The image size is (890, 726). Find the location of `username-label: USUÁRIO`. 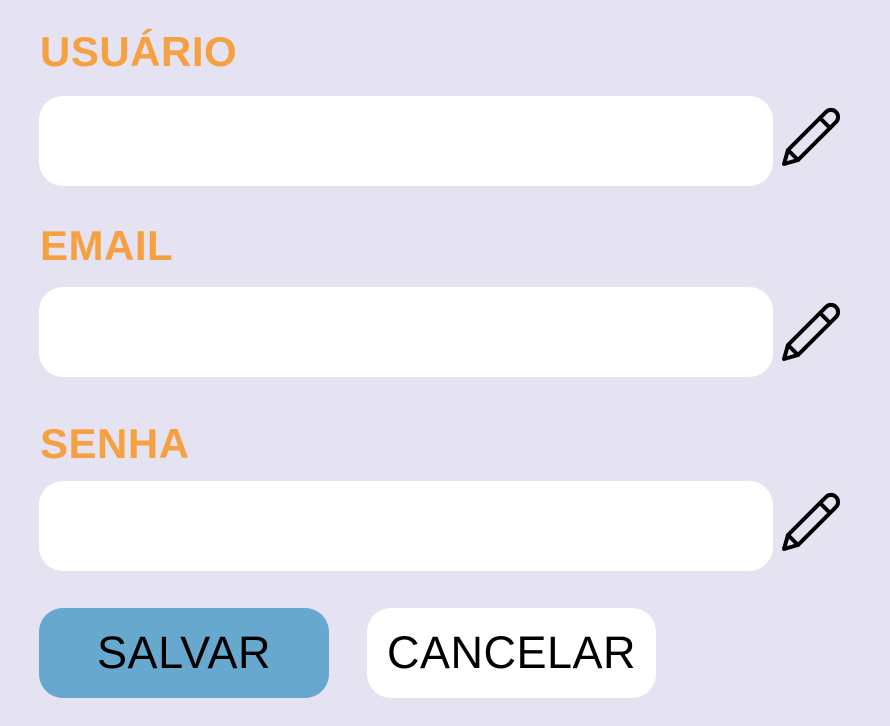

username-label: USUÁRIO is located at coordinates (139, 51).